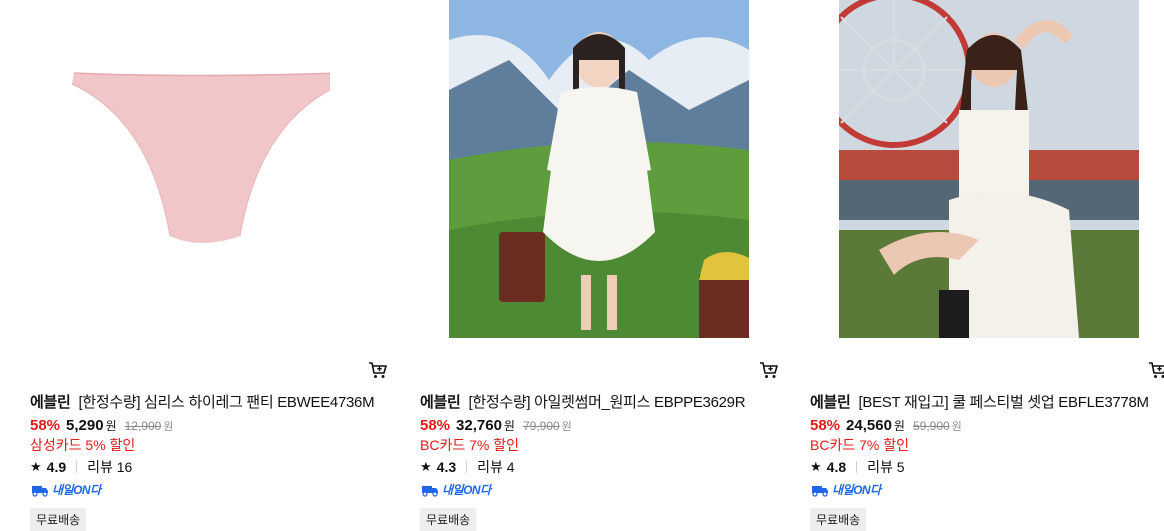 The image size is (1164, 531). I want to click on product-name: [한정수량] 심리스 하이레그 팬티 EBWEE4736M, so click(227, 402).